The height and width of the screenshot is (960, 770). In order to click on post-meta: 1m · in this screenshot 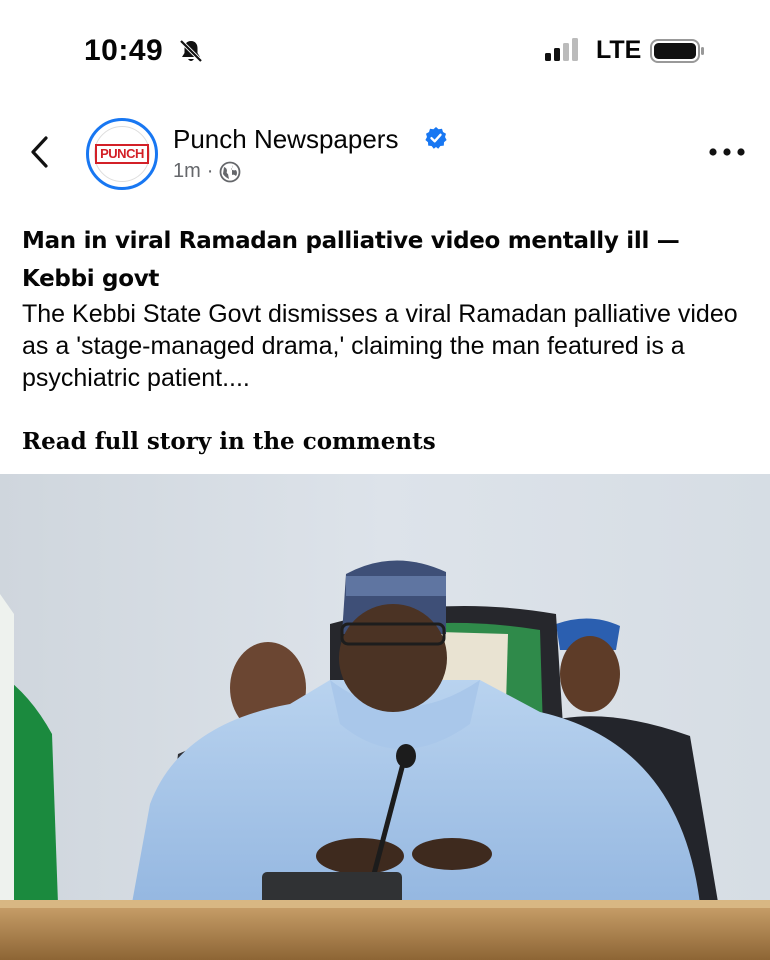, I will do `click(207, 171)`.